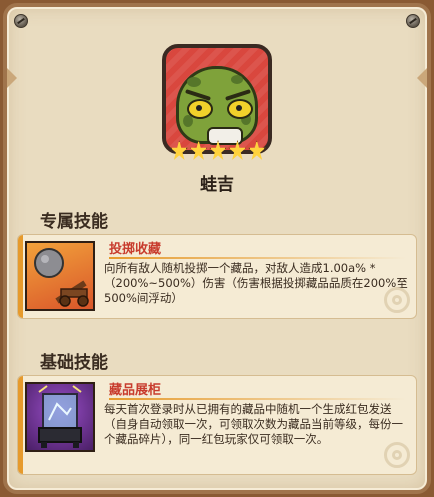 This screenshot has width=434, height=497. What do you see at coordinates (60, 276) in the screenshot?
I see `catapult-icon` at bounding box center [60, 276].